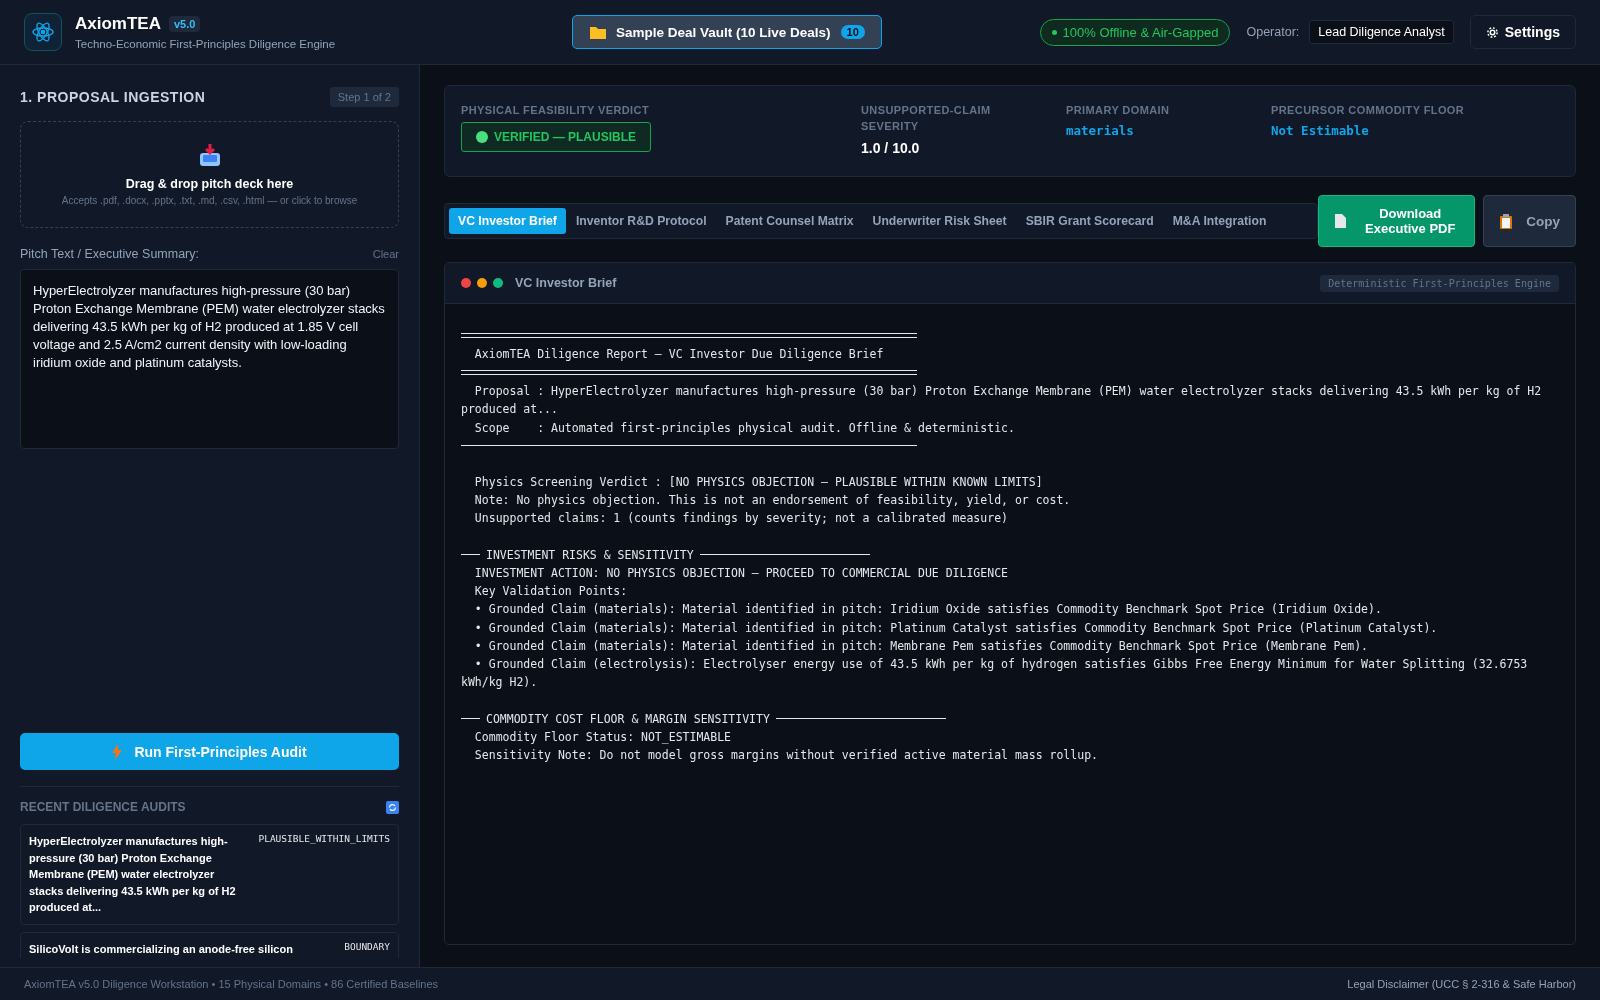  What do you see at coordinates (118, 24) in the screenshot?
I see `app-name: AxiomTEA` at bounding box center [118, 24].